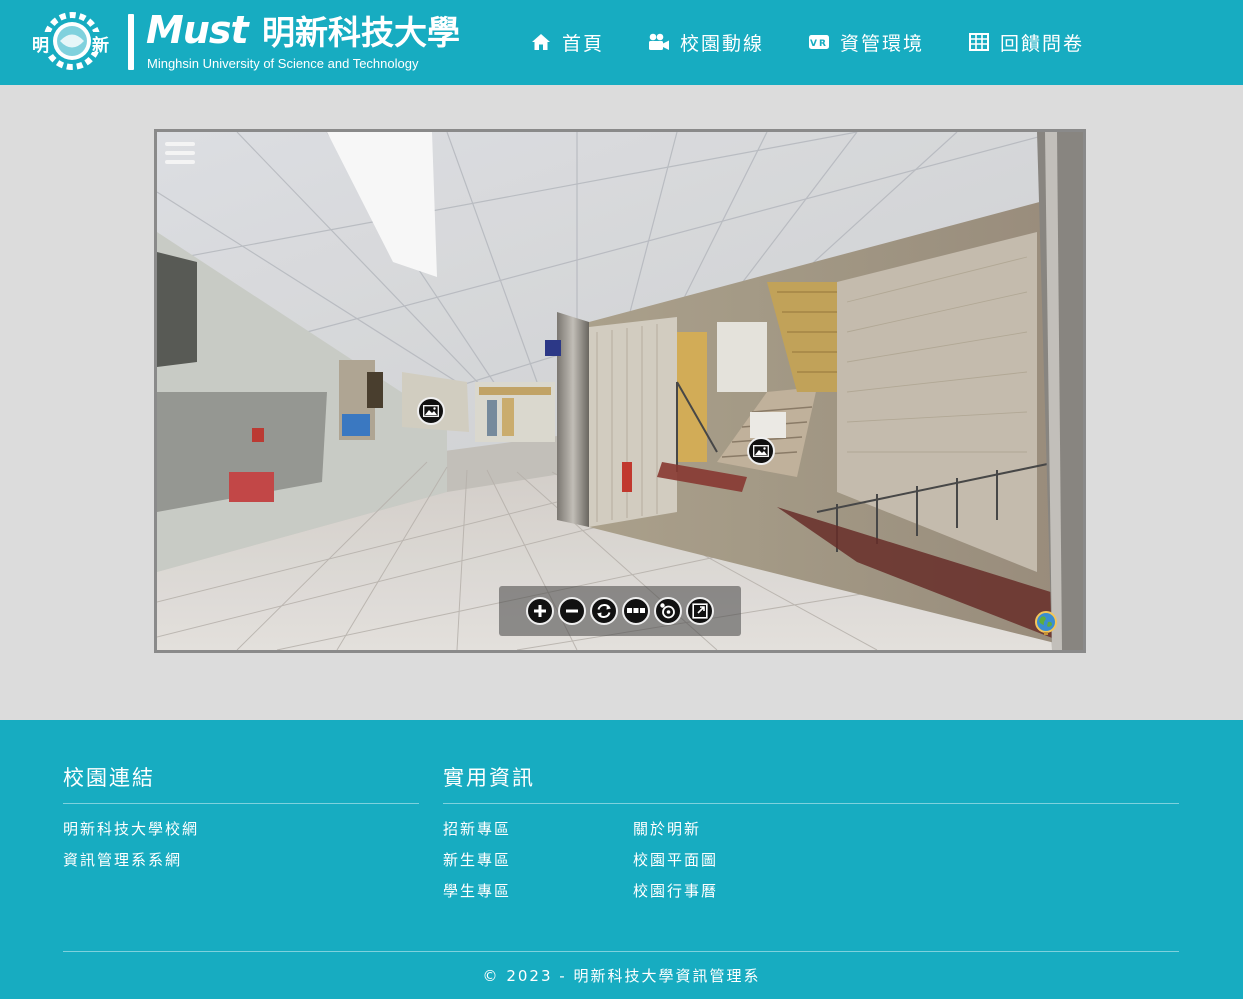  I want to click on video-camera-icon, so click(659, 42).